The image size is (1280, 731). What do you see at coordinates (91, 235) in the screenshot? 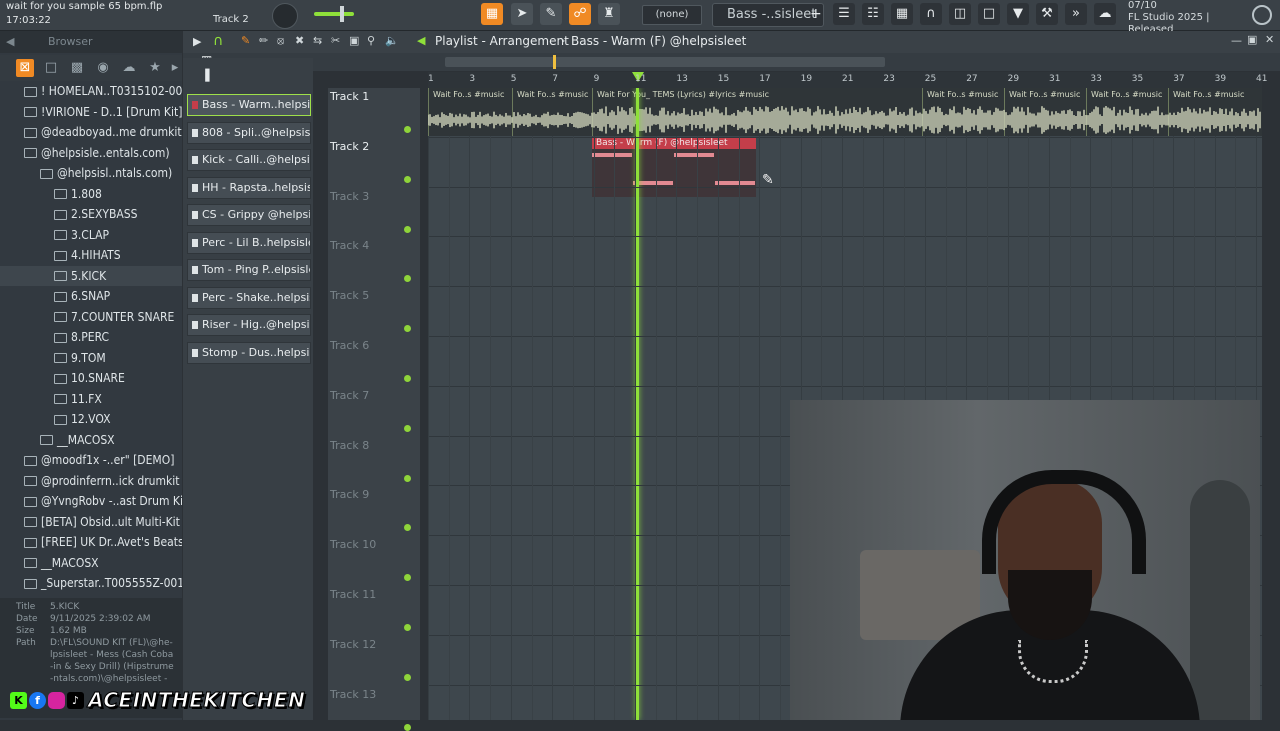
I see `browser-folder-item: 3.CLAP` at bounding box center [91, 235].